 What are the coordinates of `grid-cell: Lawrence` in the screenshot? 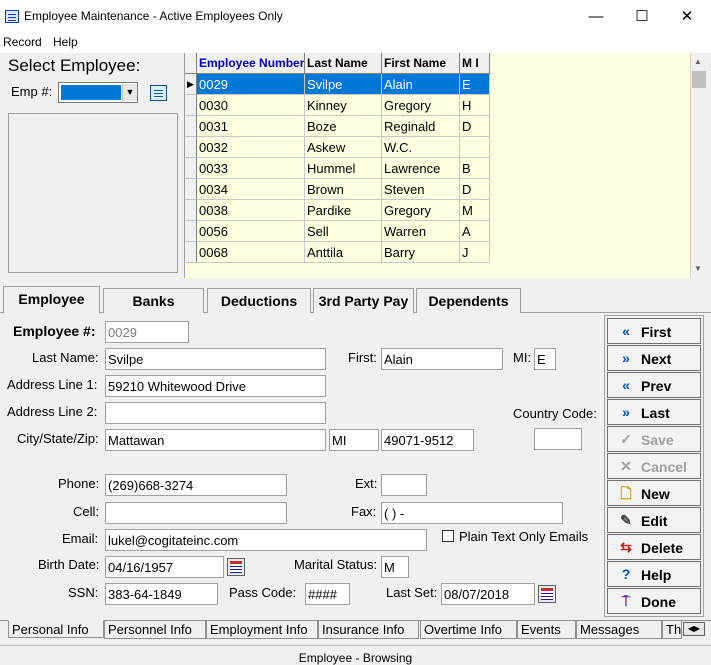 It's located at (421, 168).